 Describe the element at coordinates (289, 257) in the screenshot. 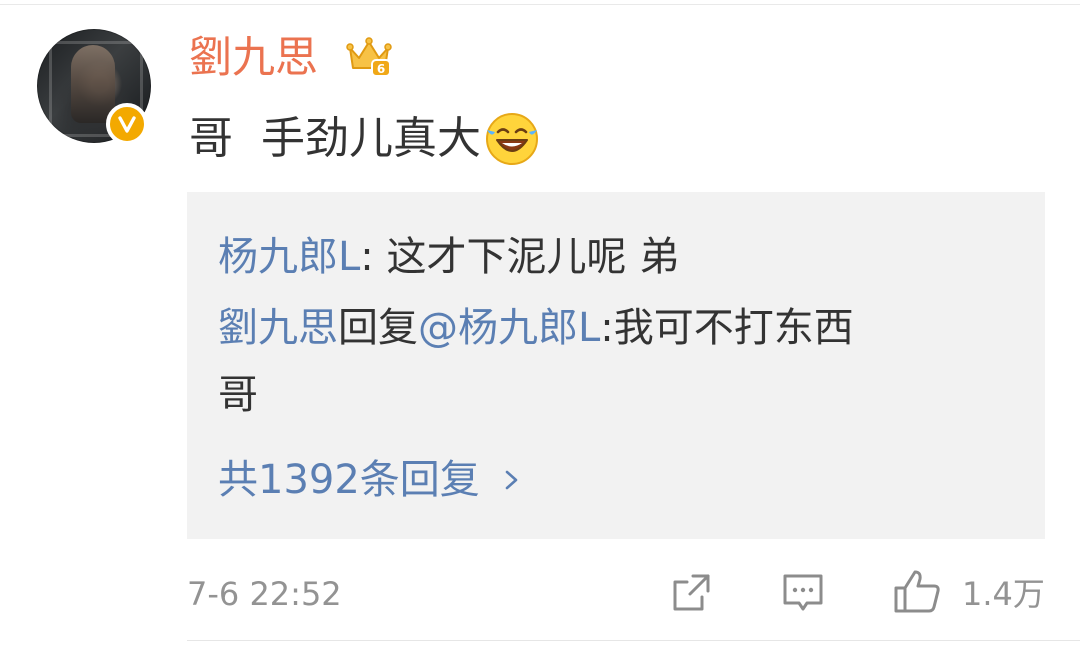

I see `reply-author: 杨九郎L` at that location.